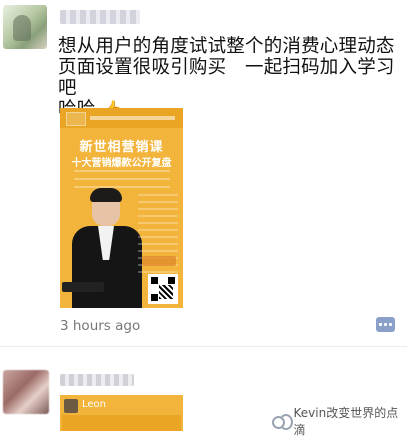  Describe the element at coordinates (121, 423) in the screenshot. I see `poster-title-bar` at that location.